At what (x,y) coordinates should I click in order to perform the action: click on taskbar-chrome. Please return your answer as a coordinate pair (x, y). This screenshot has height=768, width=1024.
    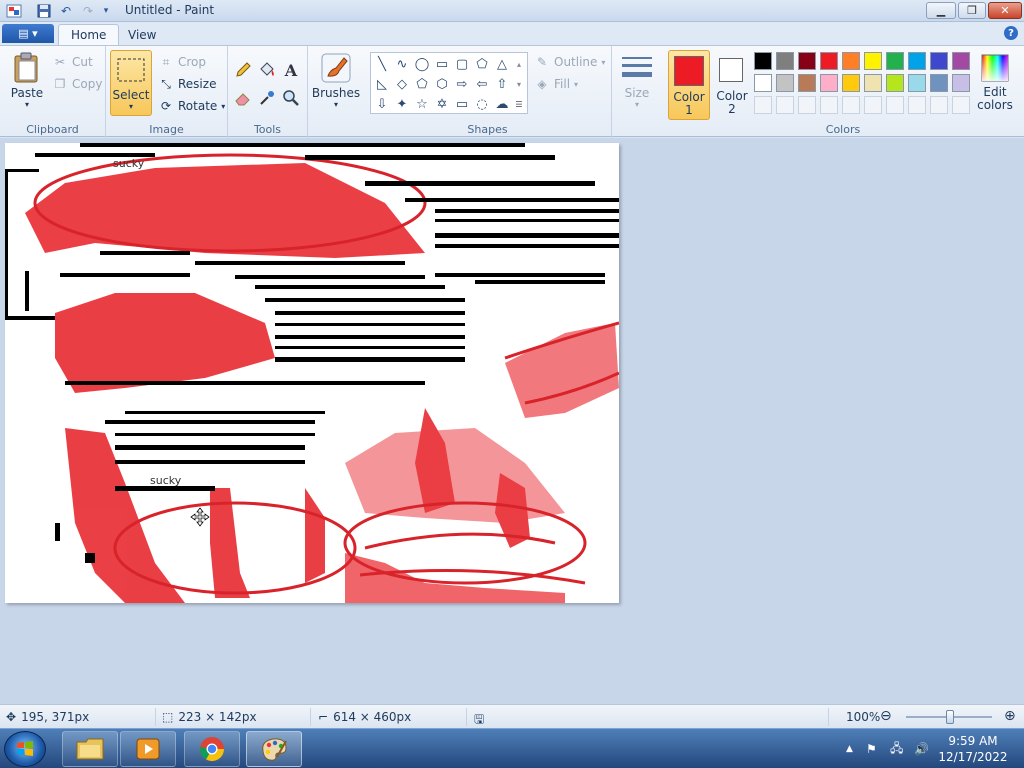
    Looking at the image, I should click on (212, 749).